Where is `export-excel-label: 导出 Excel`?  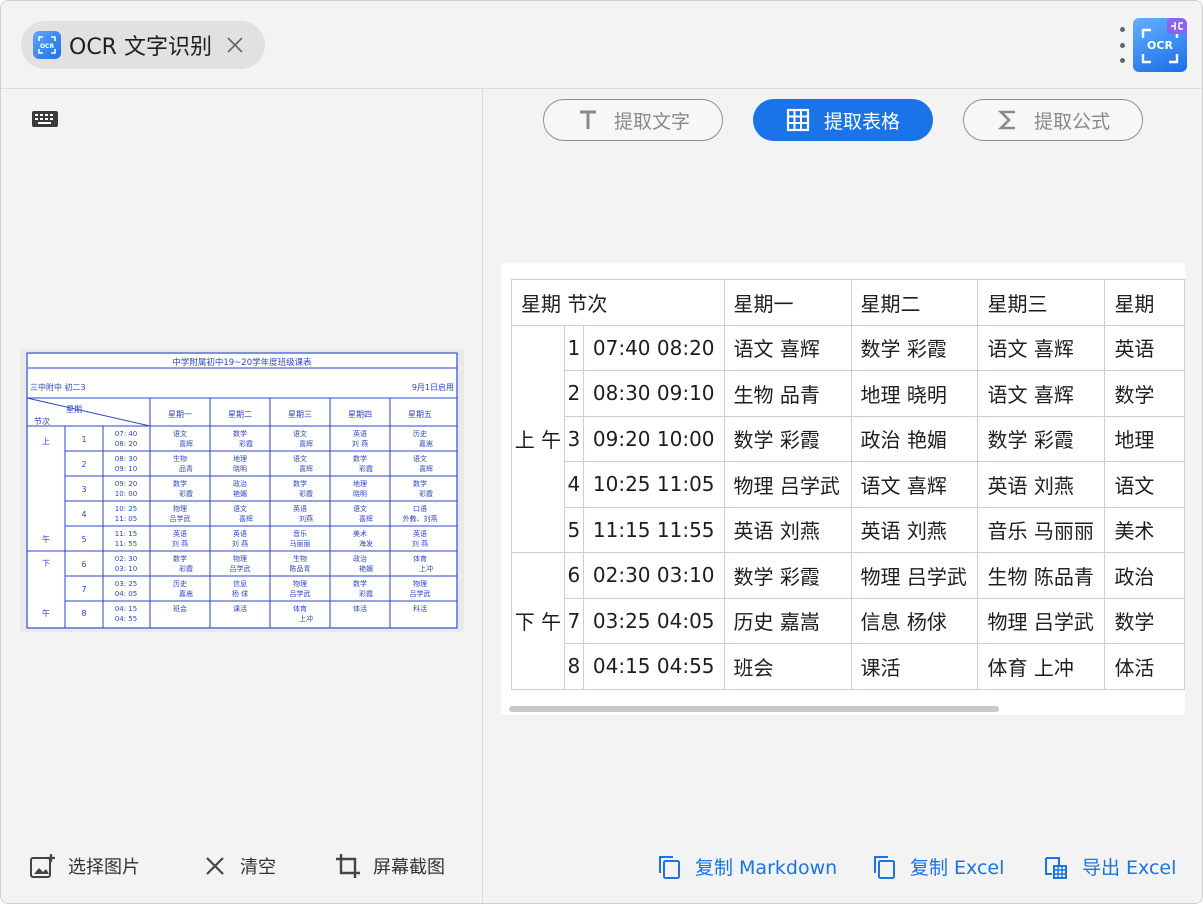 export-excel-label: 导出 Excel is located at coordinates (1129, 868).